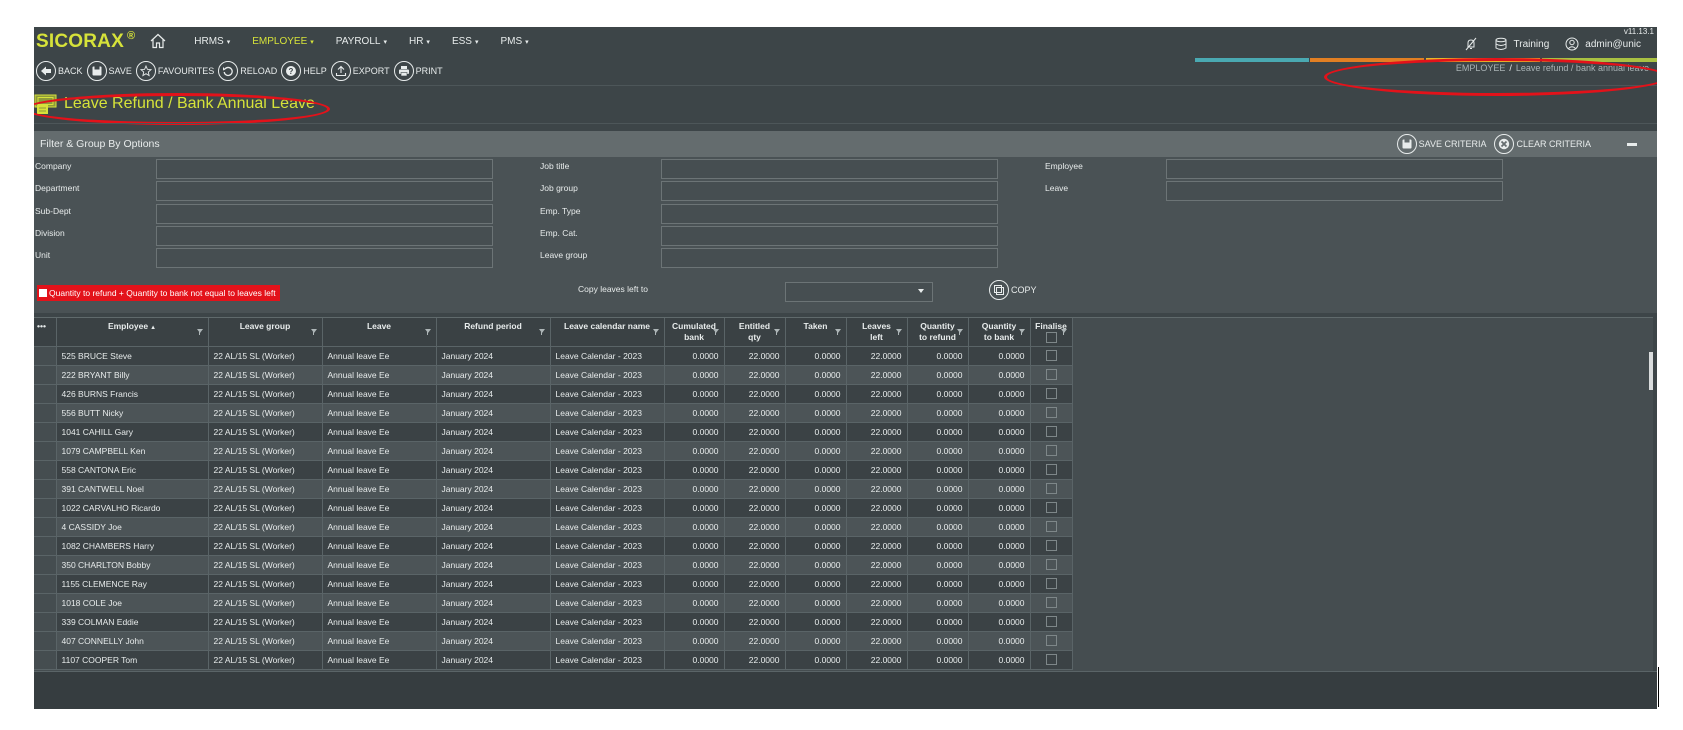 The width and height of the screenshot is (1683, 730). What do you see at coordinates (1441, 144) in the screenshot?
I see `save-criteria-button: SAVE CRITERIA` at bounding box center [1441, 144].